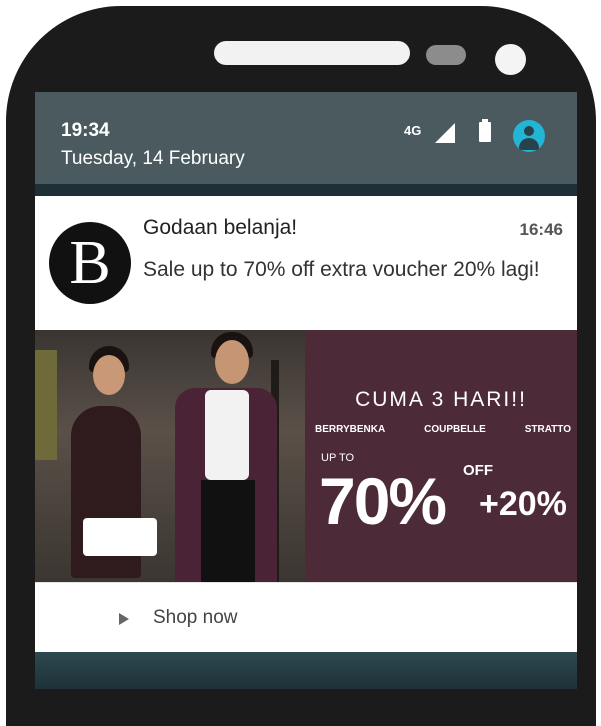 This screenshot has height=726, width=601. I want to click on brand-coupbelle: COUPBELLE, so click(455, 429).